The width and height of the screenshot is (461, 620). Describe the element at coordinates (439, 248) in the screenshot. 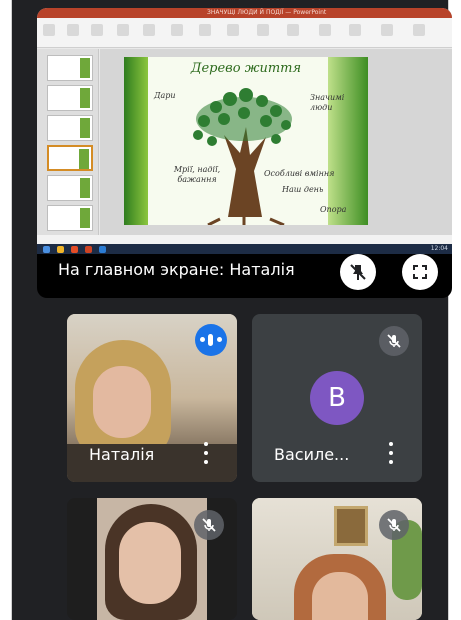

I see `taskbar-clock: 12:04` at that location.